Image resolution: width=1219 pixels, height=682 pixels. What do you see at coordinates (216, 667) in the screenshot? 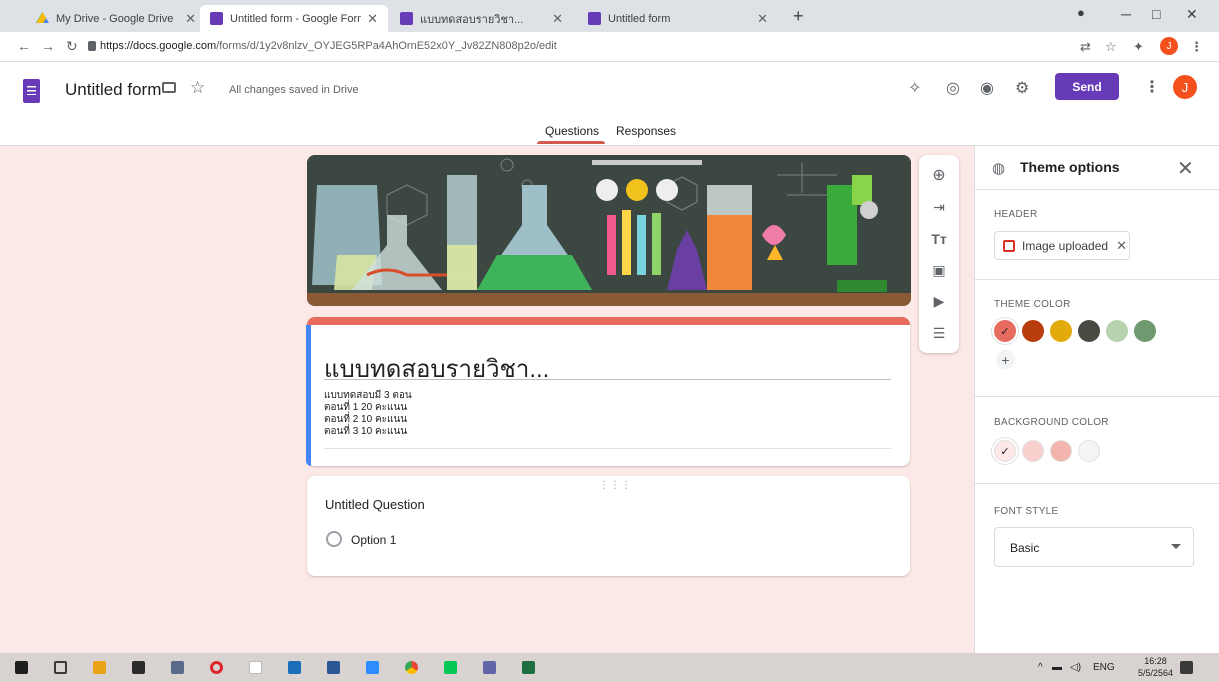
I see `opera-icon` at bounding box center [216, 667].